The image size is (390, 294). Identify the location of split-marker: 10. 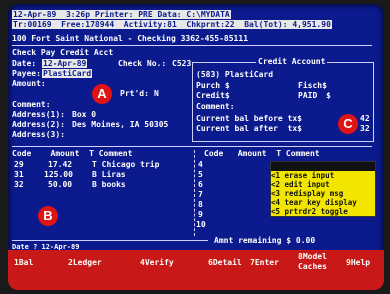
(201, 224).